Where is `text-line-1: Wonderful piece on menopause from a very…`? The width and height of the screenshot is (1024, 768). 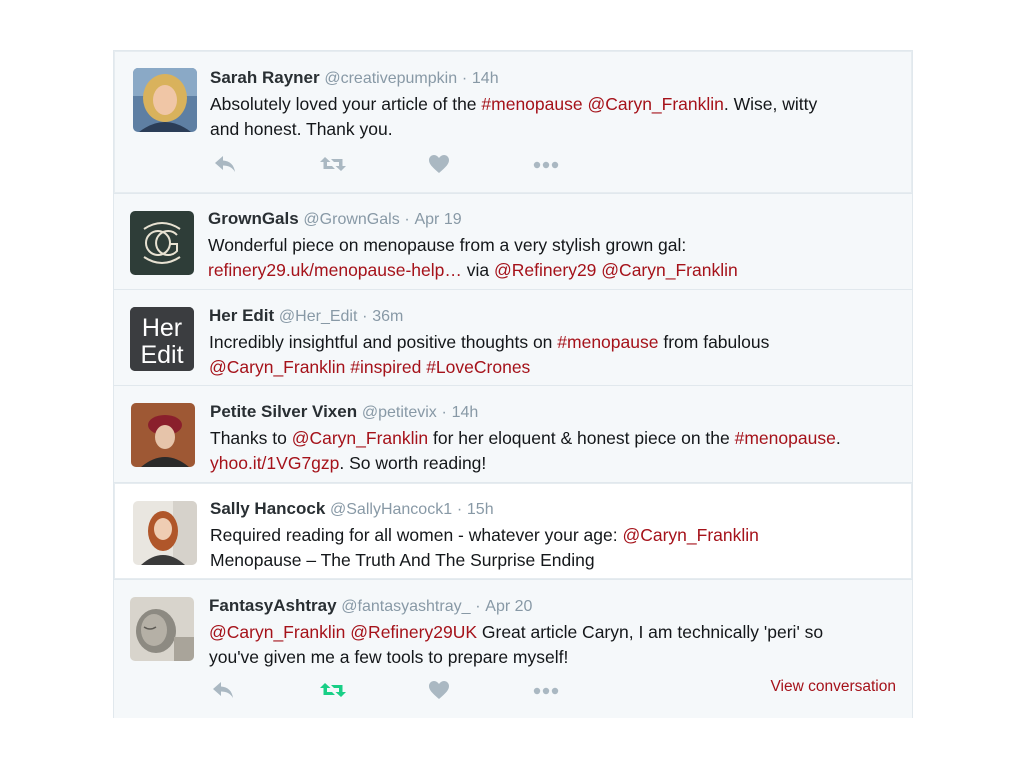
text-line-1: Wonderful piece on menopause from a very… is located at coordinates (553, 245).